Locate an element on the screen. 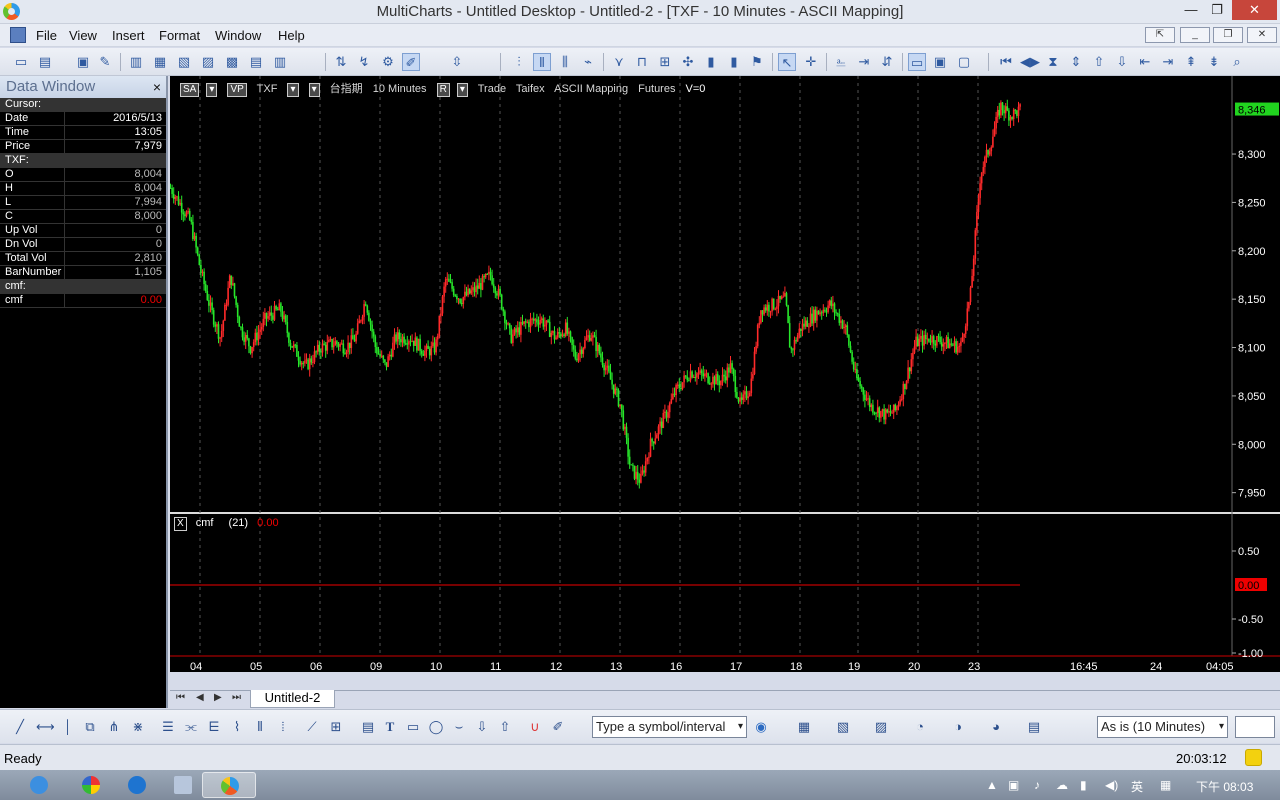  first-sheet-icon: ⏮ is located at coordinates (180, 697).